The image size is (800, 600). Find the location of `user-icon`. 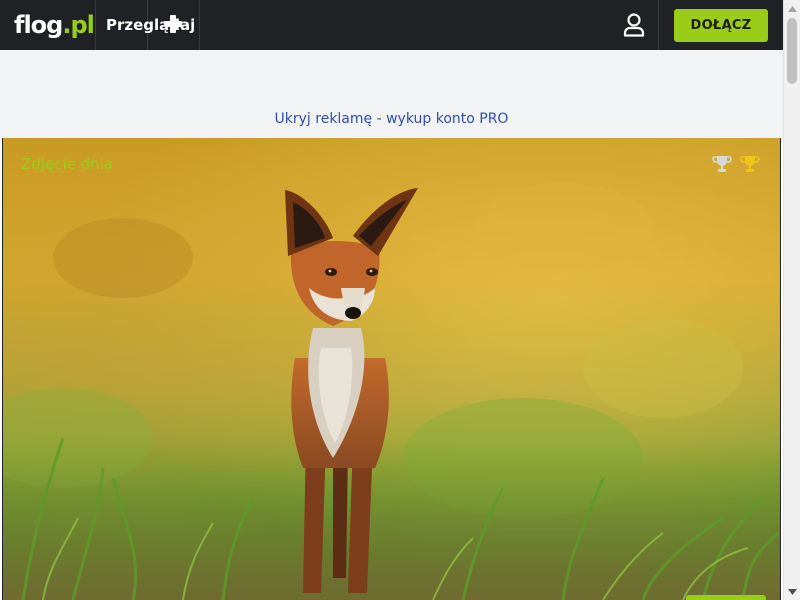

user-icon is located at coordinates (633, 25).